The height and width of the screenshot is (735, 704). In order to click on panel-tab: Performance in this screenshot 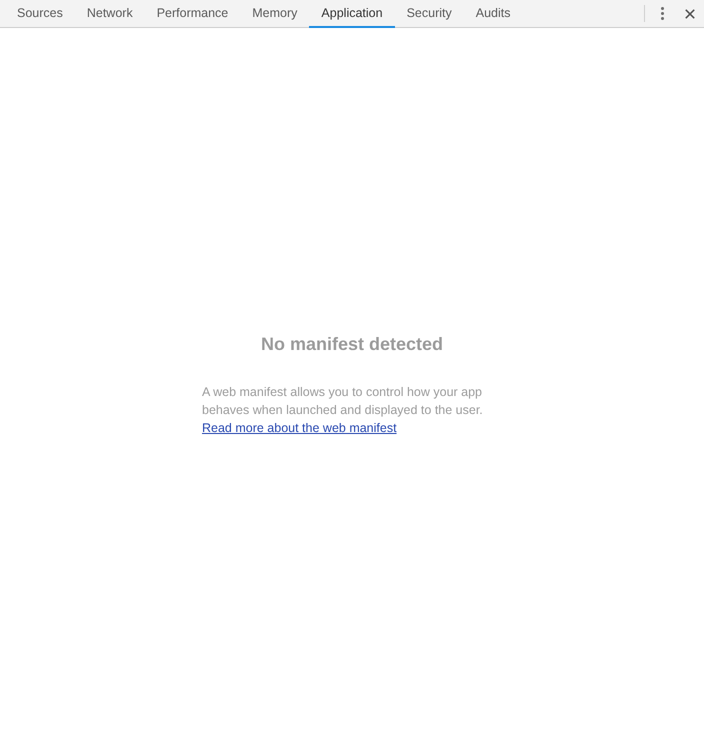, I will do `click(192, 14)`.